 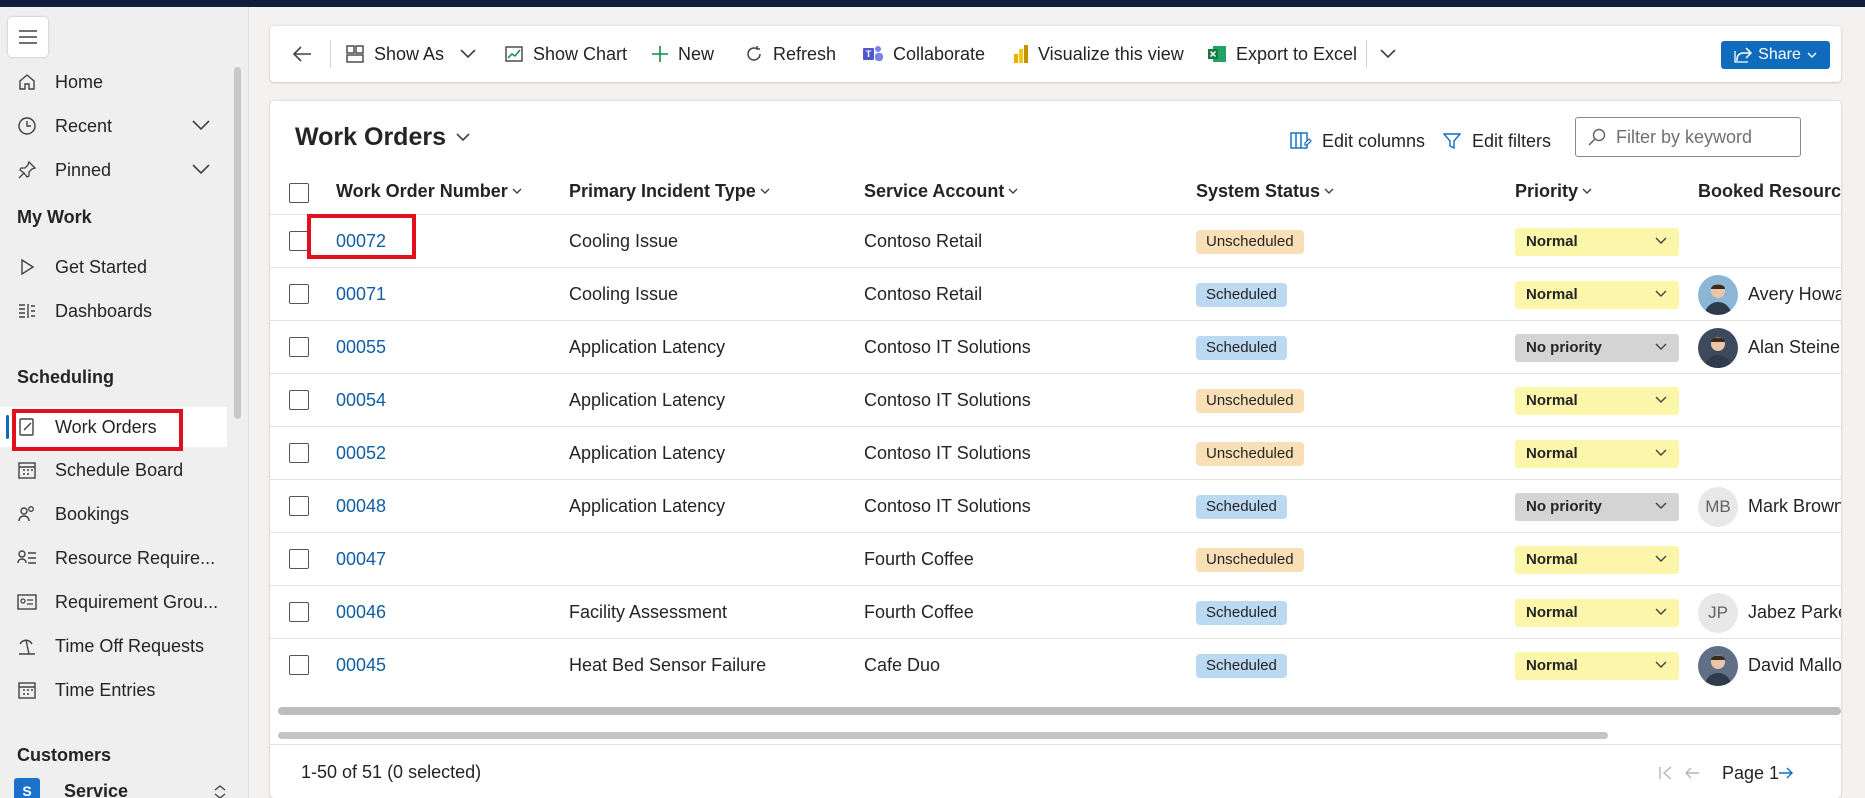 I want to click on refresh-button: Refresh, so click(x=790, y=54).